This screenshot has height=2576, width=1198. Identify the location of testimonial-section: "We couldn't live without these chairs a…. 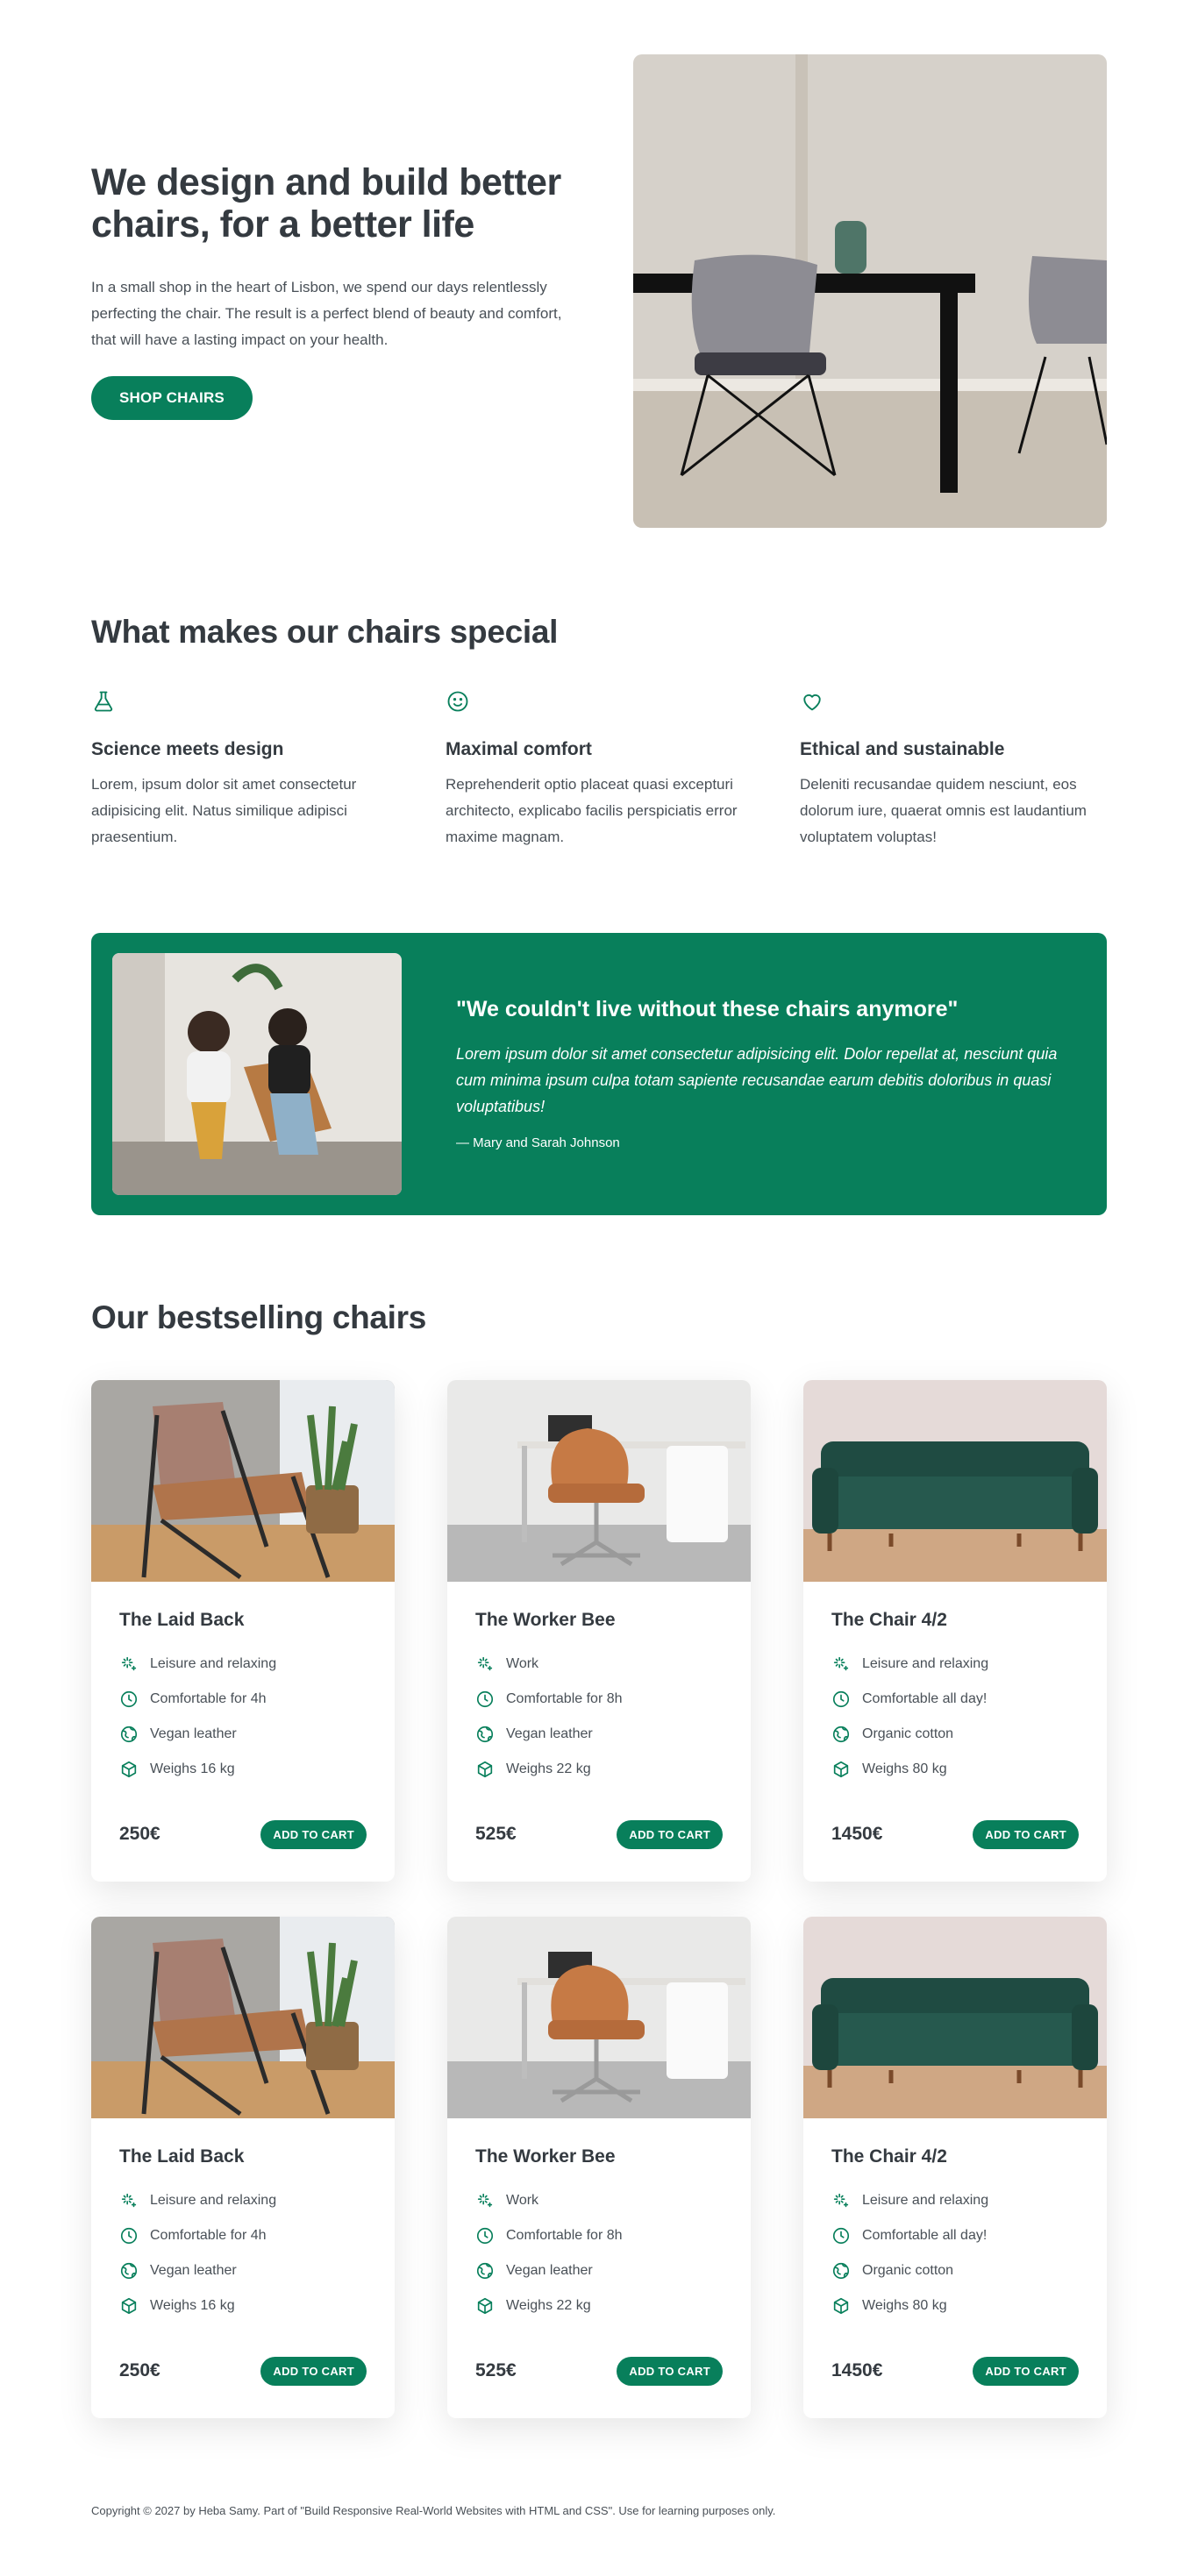
(599, 1073).